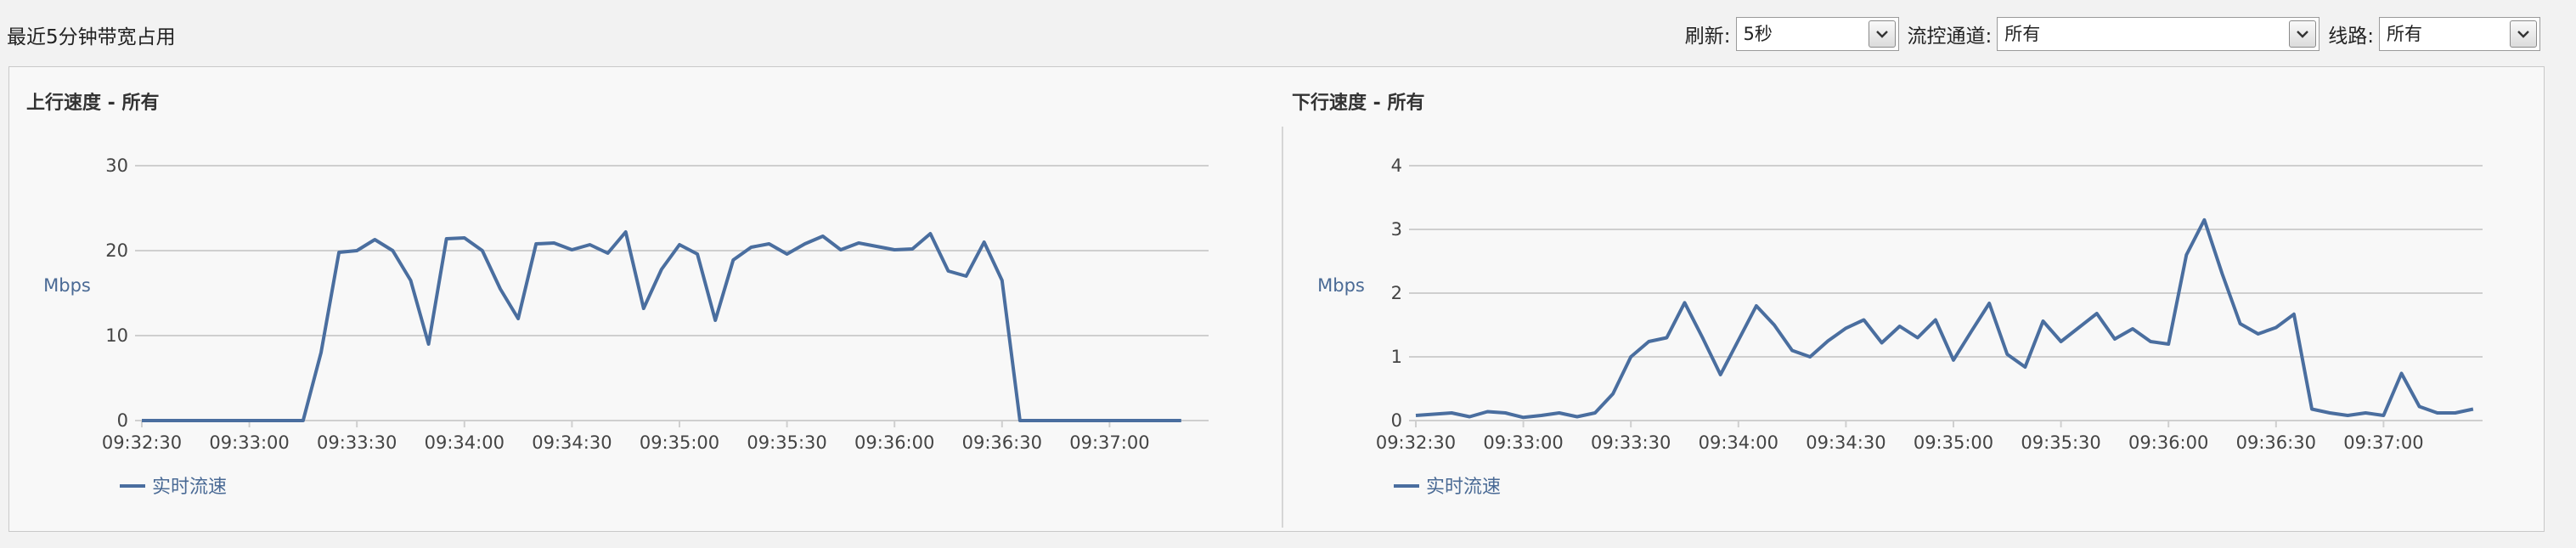  Describe the element at coordinates (786, 443) in the screenshot. I see `upload-x-tick-label: 09:35:30` at that location.